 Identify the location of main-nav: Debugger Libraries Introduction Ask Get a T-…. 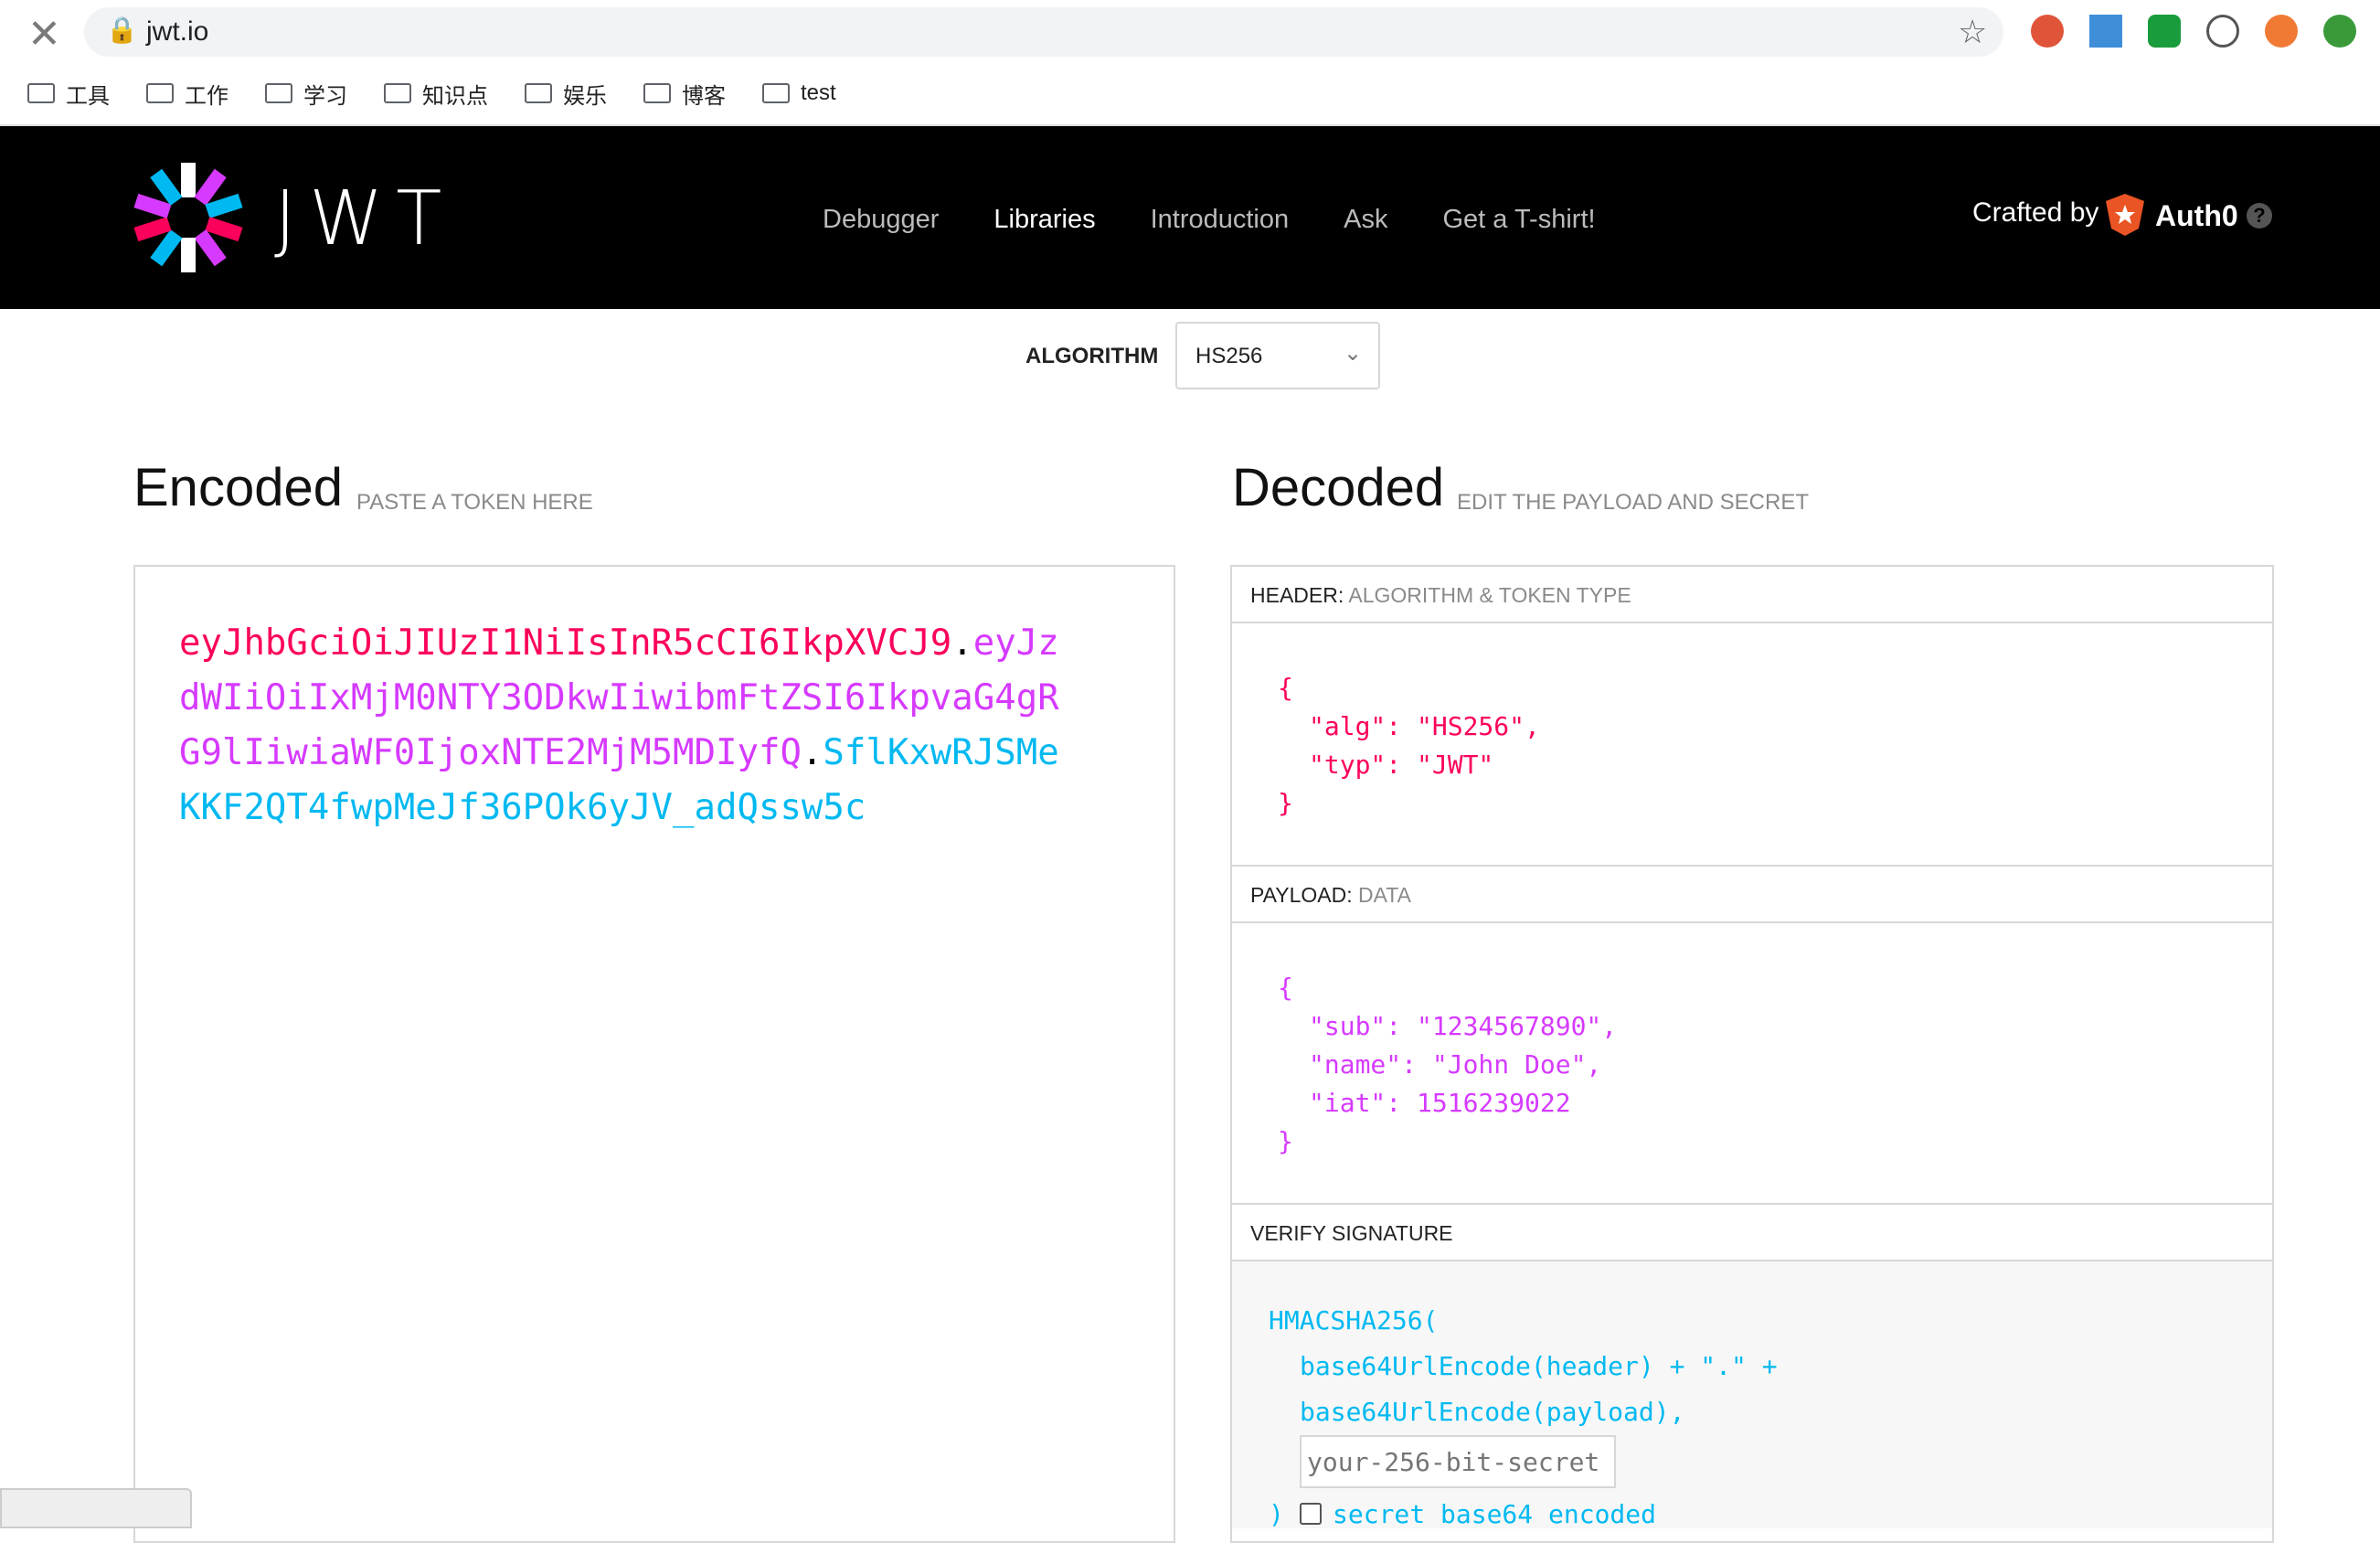
(1209, 219).